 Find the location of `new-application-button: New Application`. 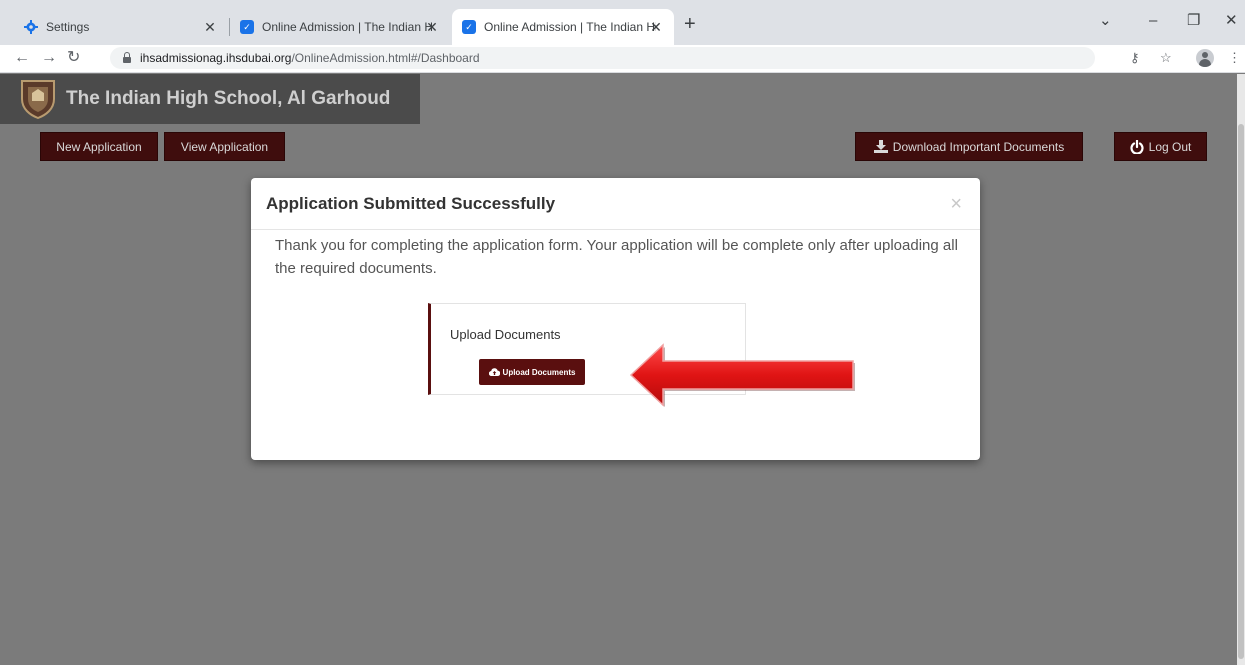

new-application-button: New Application is located at coordinates (99, 146).